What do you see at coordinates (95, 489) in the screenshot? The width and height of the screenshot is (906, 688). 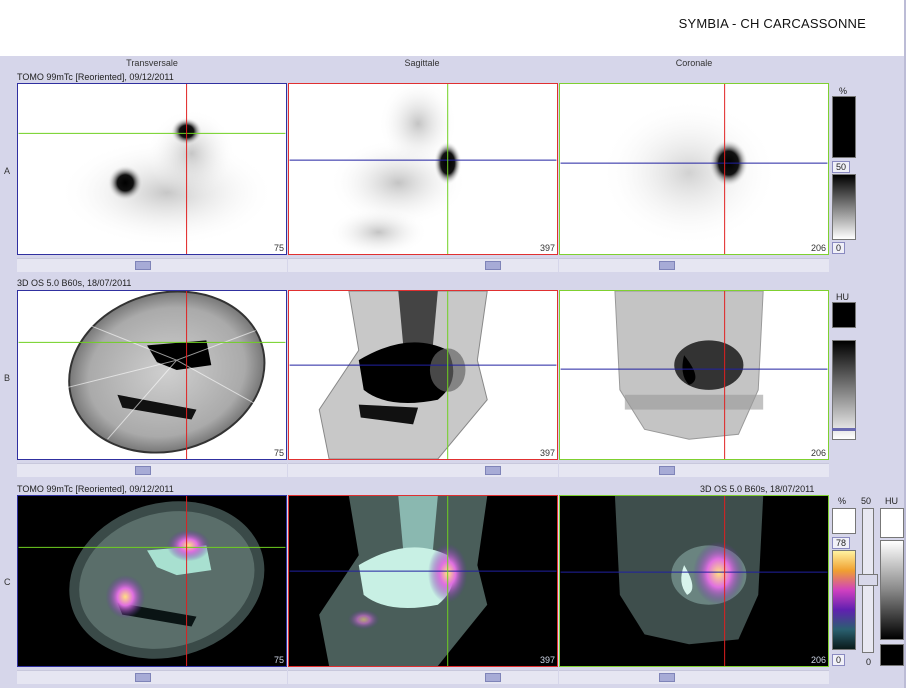 I see `series-label-row-c-spect: TOMO 99mTc [Reoriented], 09/12/2011` at bounding box center [95, 489].